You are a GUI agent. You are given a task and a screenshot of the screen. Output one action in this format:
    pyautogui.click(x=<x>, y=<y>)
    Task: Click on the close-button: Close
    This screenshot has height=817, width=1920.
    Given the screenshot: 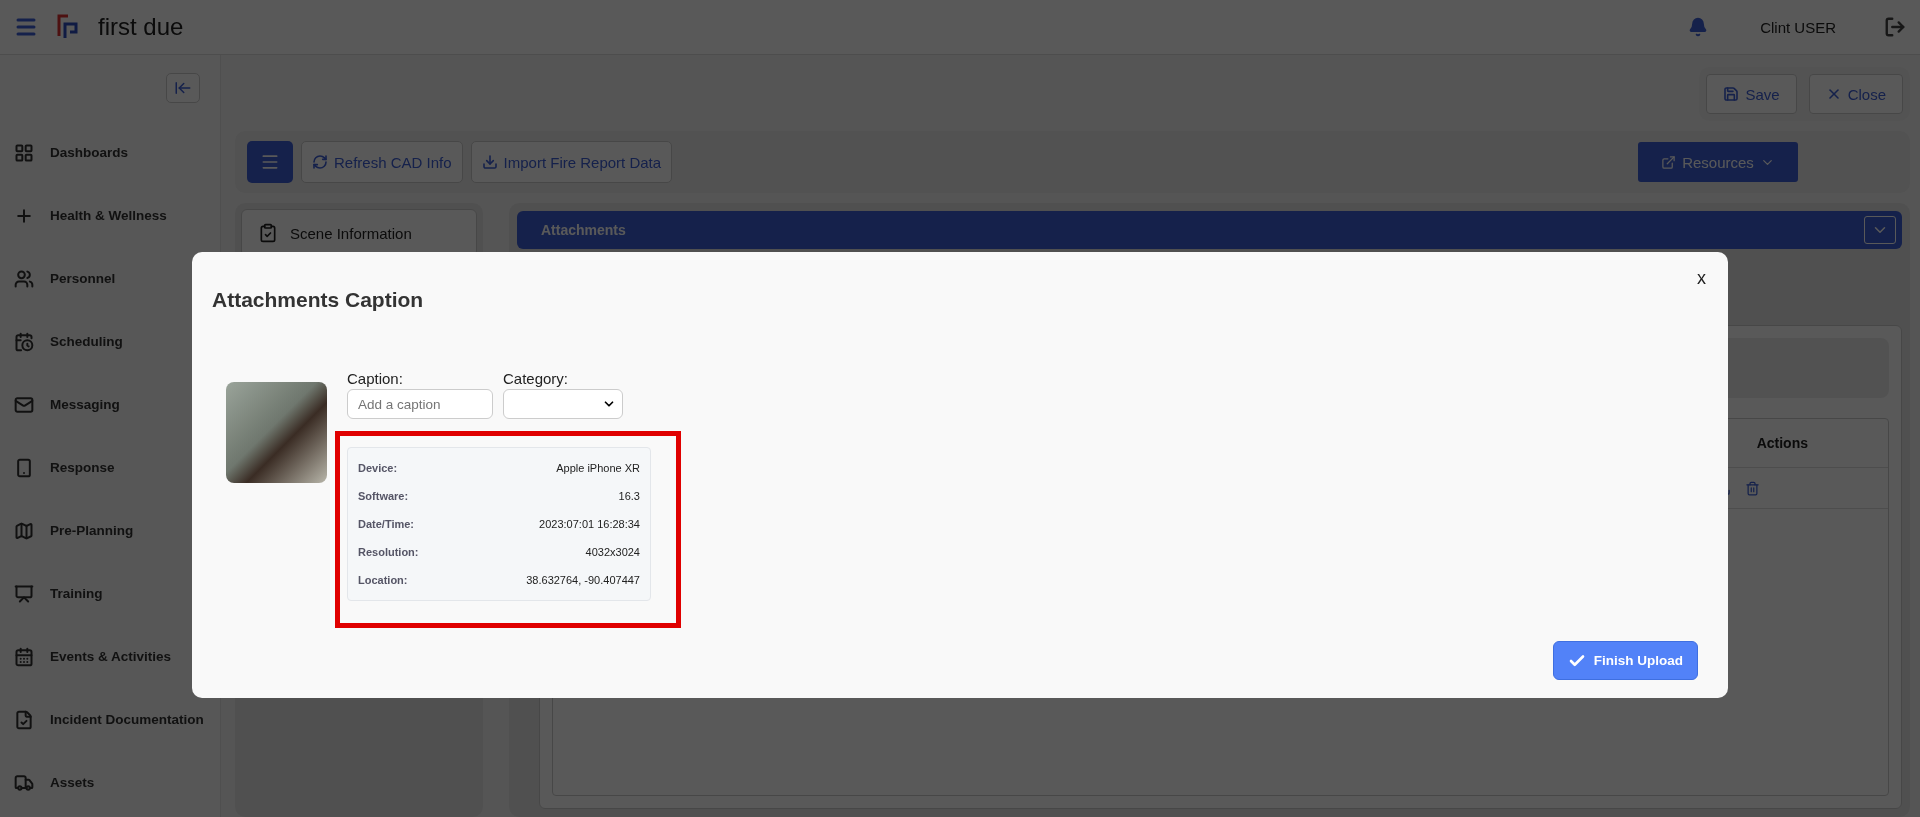 What is the action you would take?
    pyautogui.click(x=1855, y=94)
    